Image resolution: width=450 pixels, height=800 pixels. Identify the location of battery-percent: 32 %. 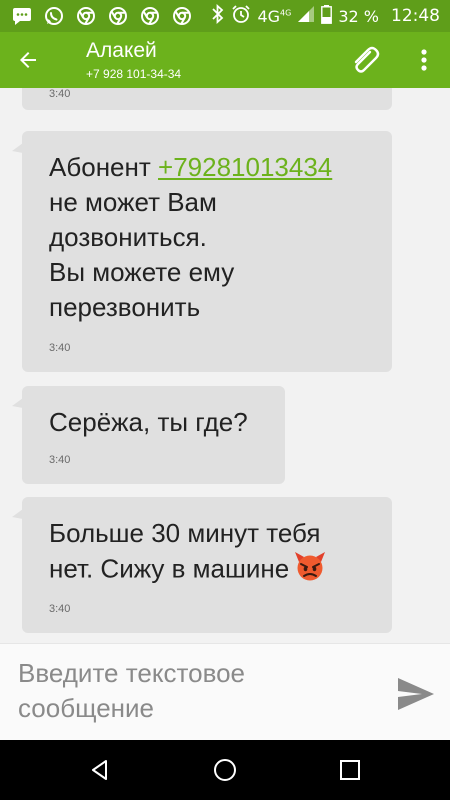
(358, 16).